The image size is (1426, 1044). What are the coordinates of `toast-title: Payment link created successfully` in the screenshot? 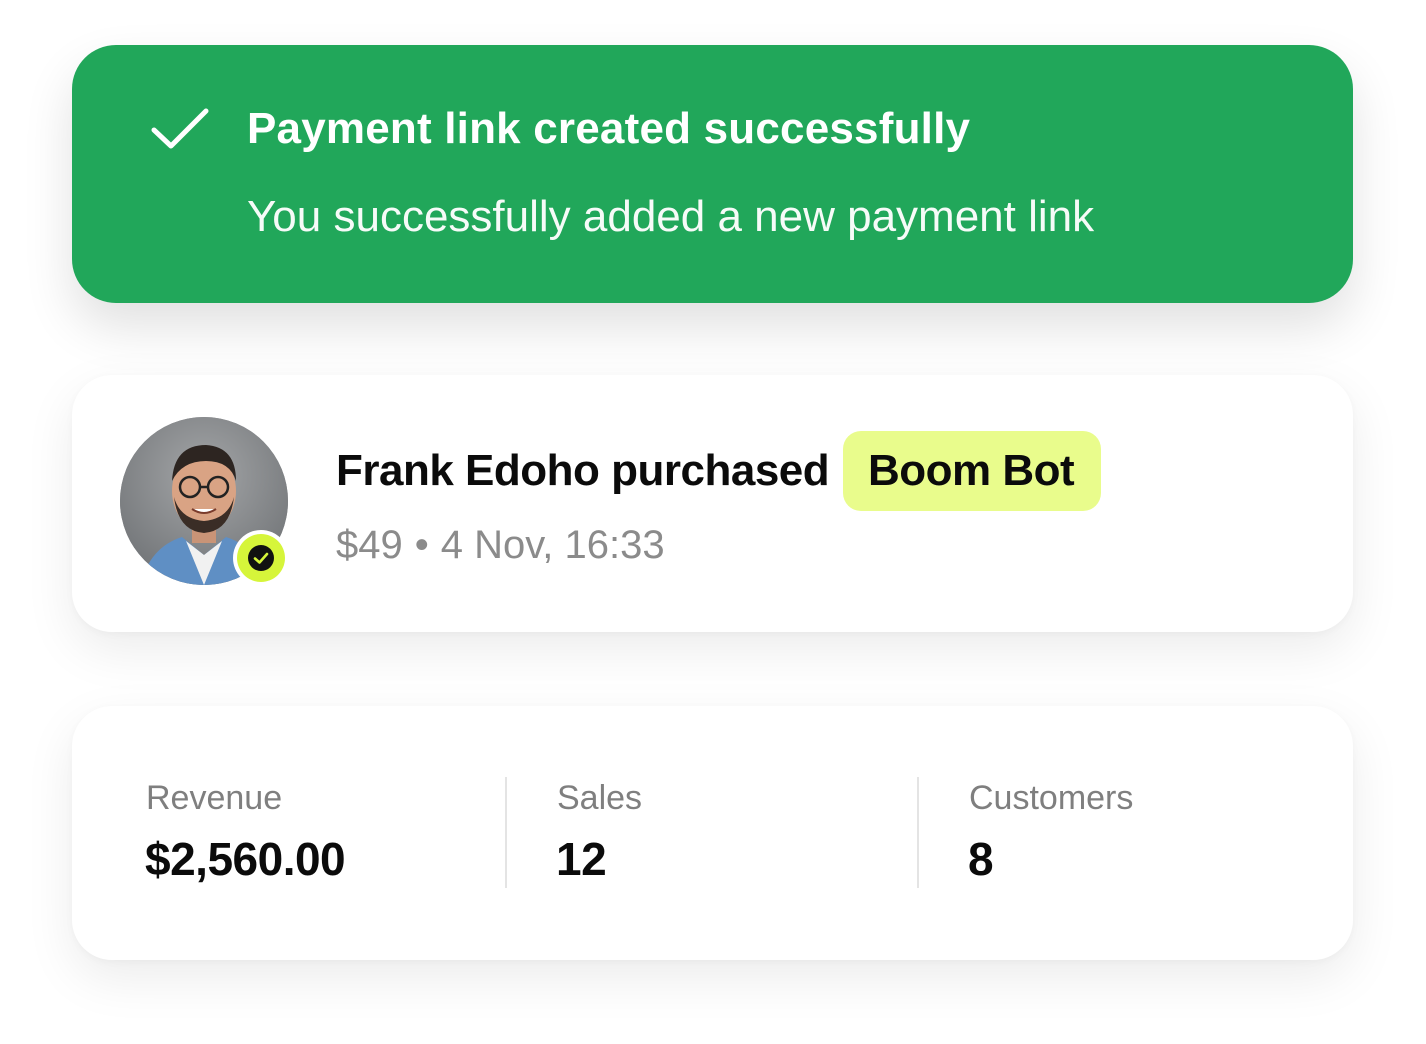 It's located at (609, 128).